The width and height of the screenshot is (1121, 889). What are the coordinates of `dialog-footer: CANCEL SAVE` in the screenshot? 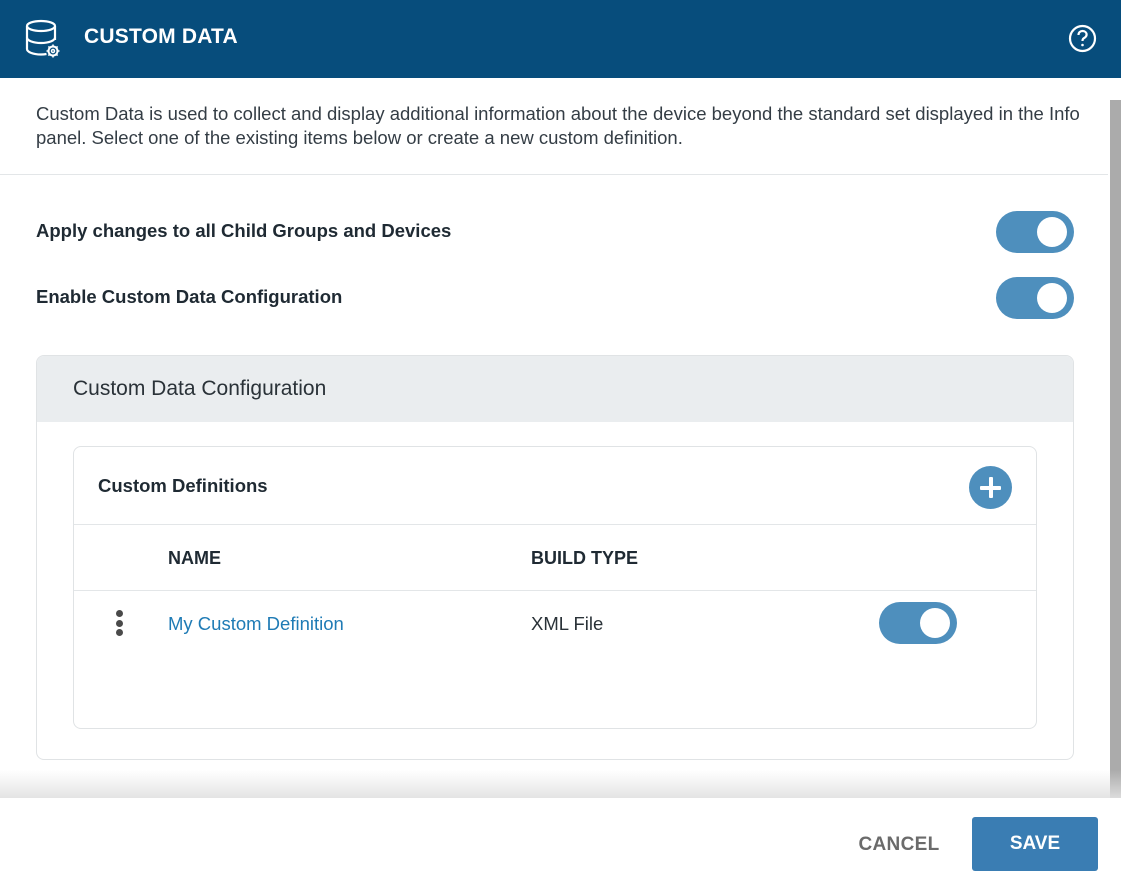 It's located at (560, 843).